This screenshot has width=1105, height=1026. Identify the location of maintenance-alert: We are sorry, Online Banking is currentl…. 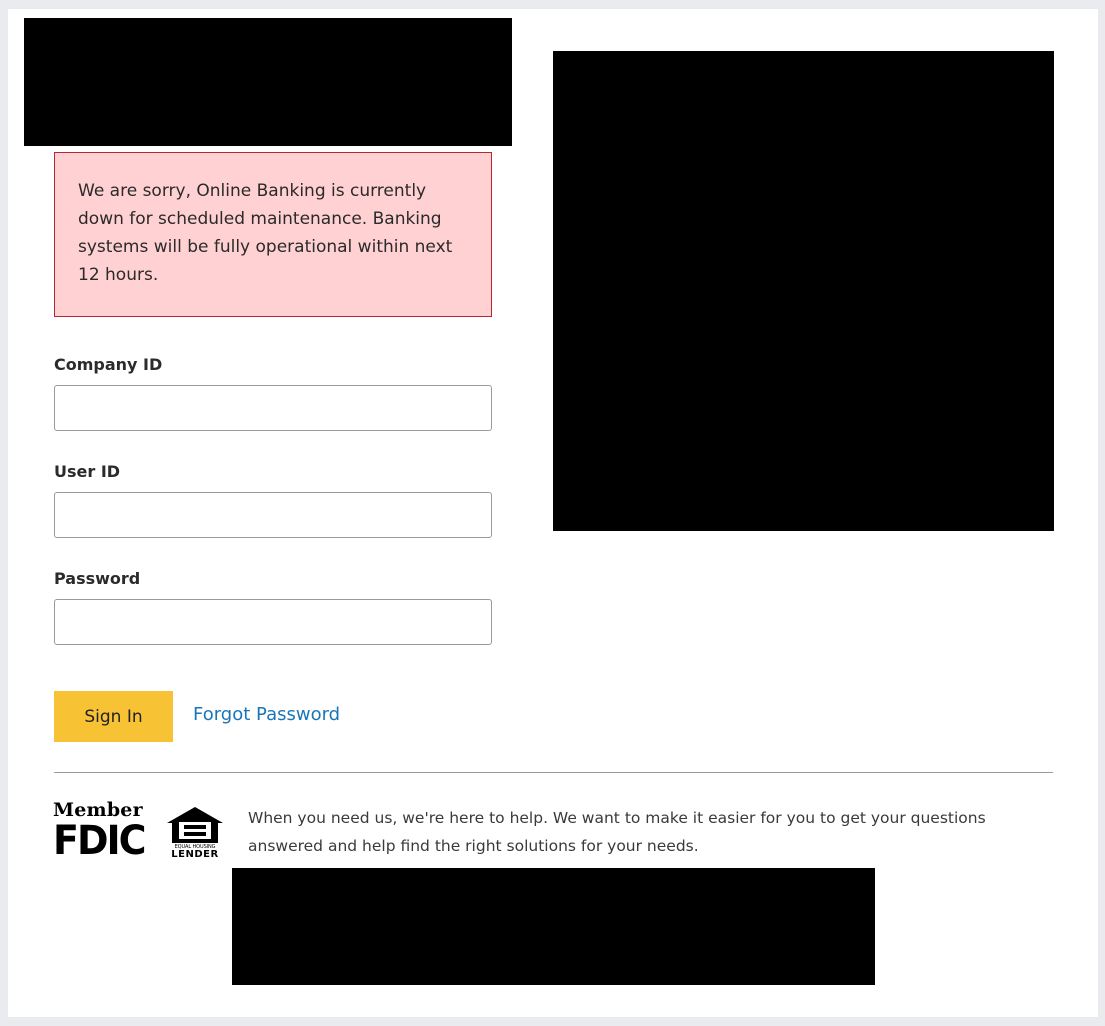
(273, 234).